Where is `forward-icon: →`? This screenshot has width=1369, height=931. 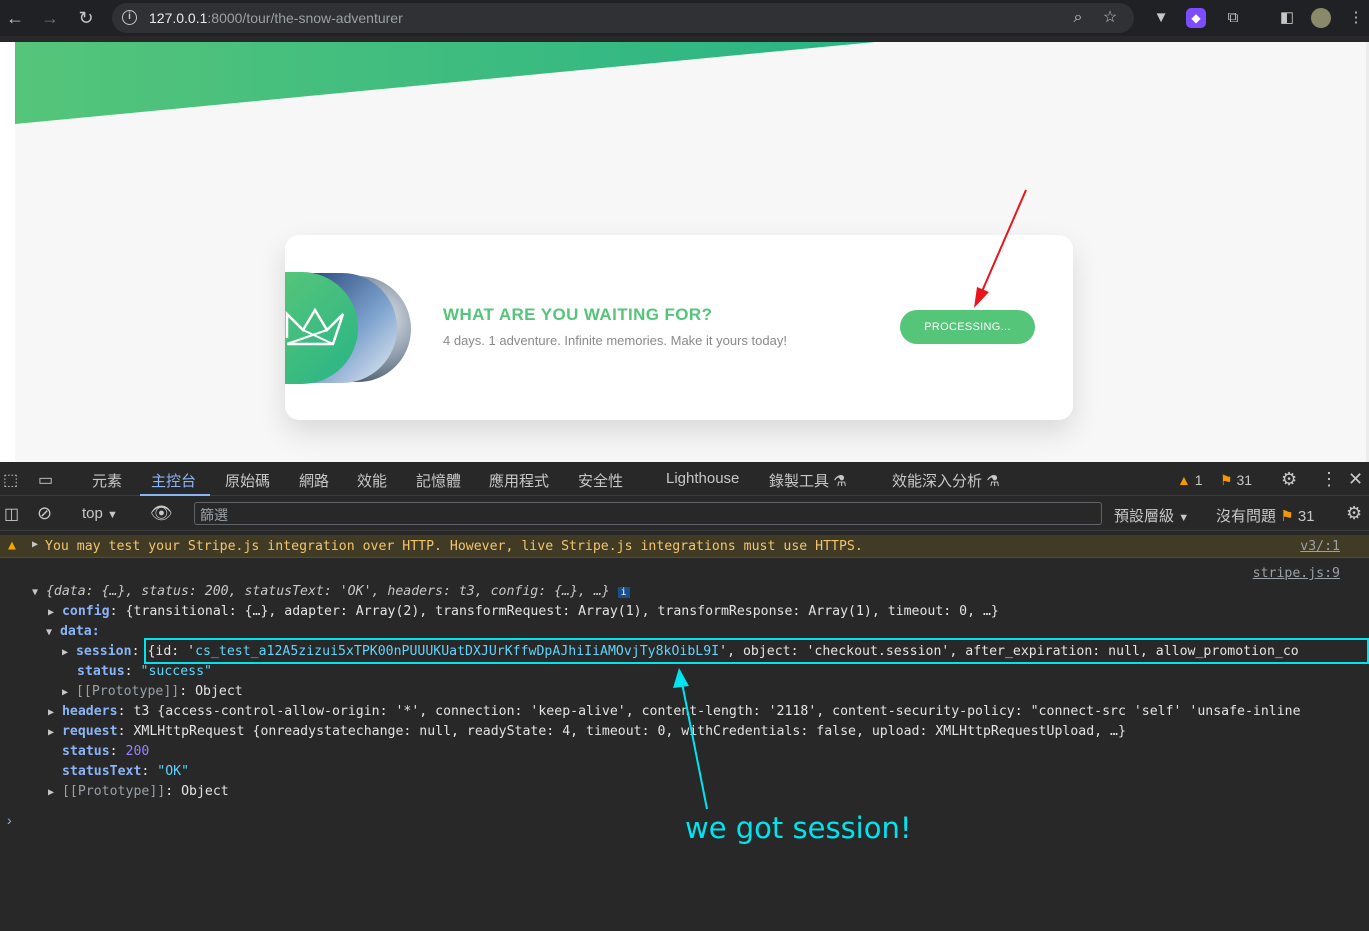
forward-icon: → is located at coordinates (50, 18).